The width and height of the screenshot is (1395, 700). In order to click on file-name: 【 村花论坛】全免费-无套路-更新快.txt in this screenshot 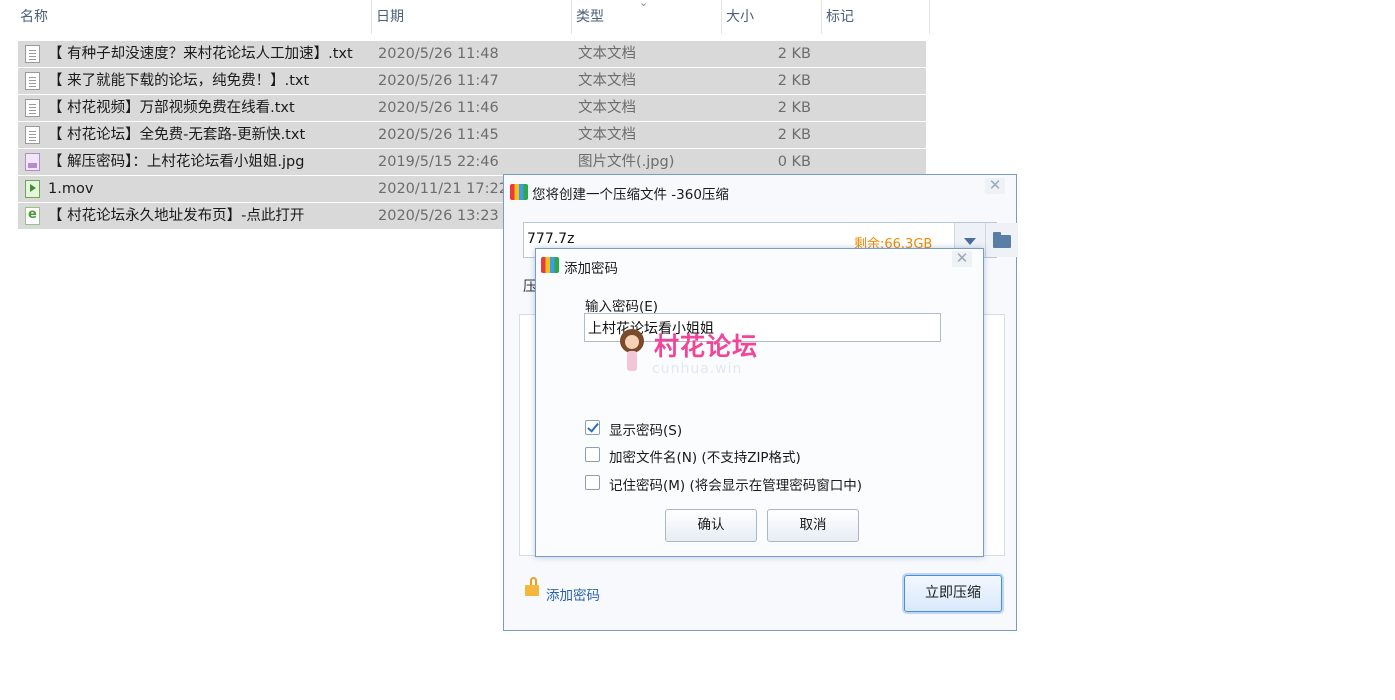, I will do `click(177, 135)`.